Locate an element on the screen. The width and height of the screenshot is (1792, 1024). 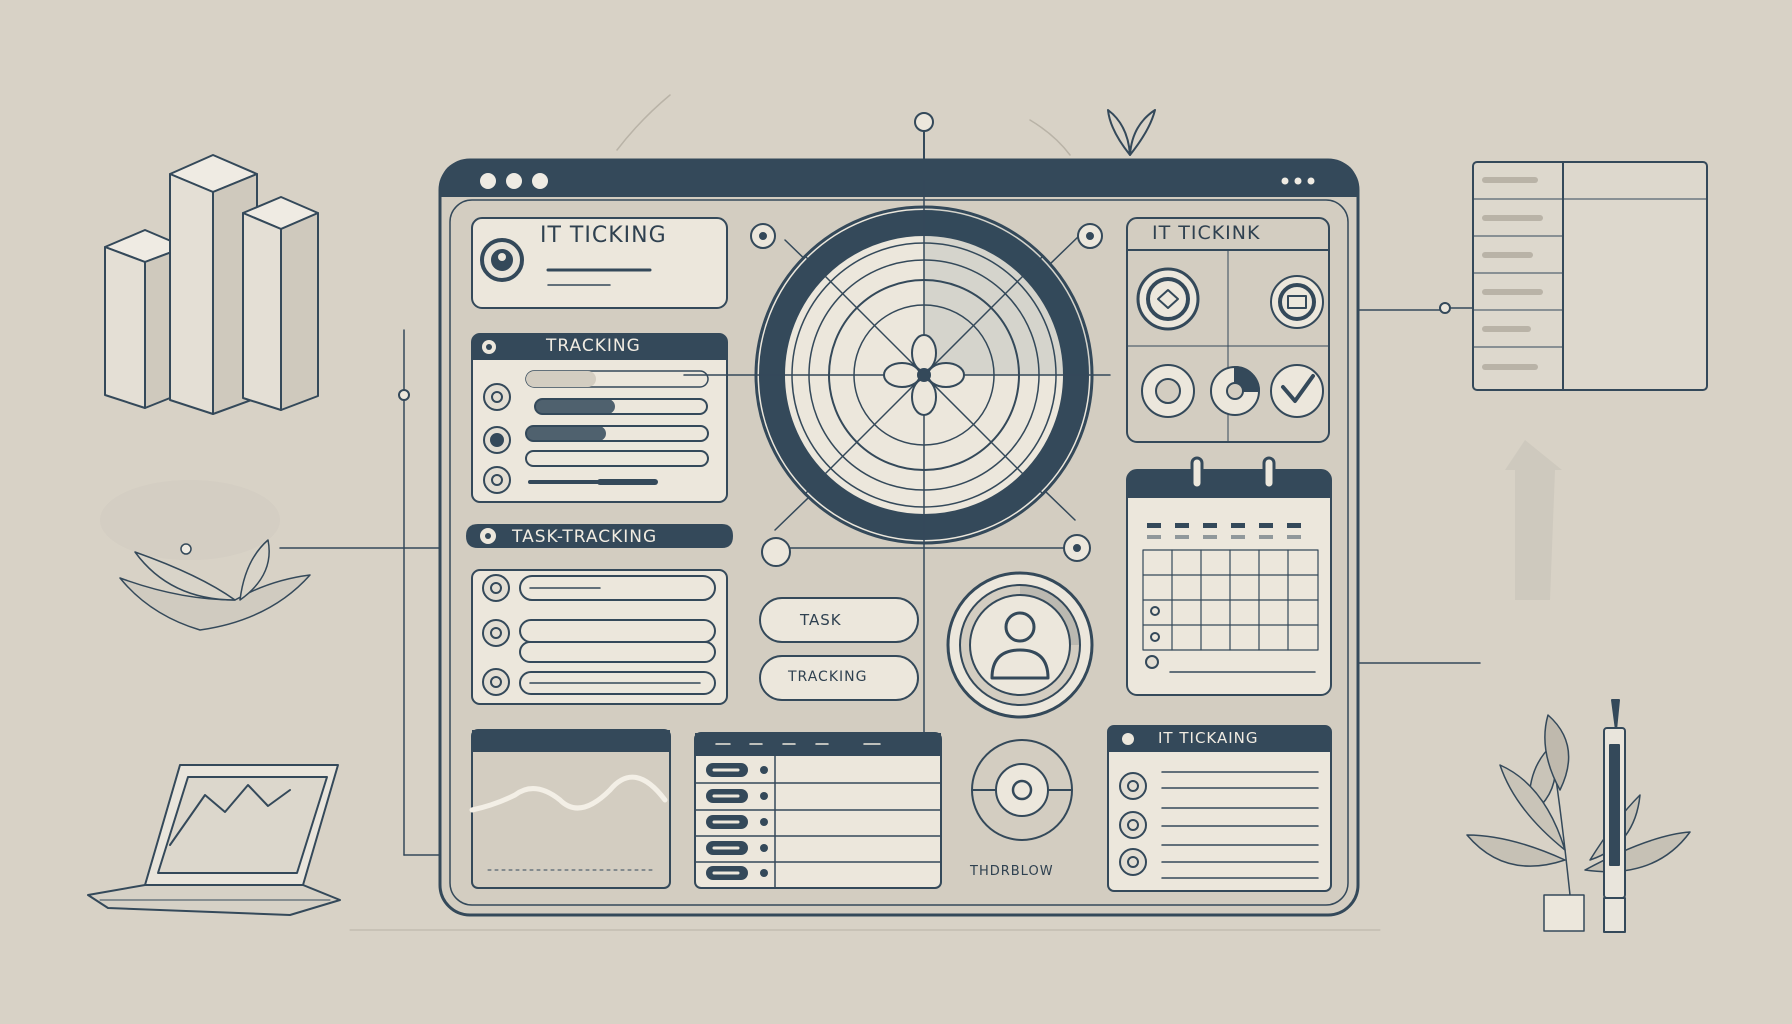
task-tracking-title: TASK-TRACKING is located at coordinates (585, 537).